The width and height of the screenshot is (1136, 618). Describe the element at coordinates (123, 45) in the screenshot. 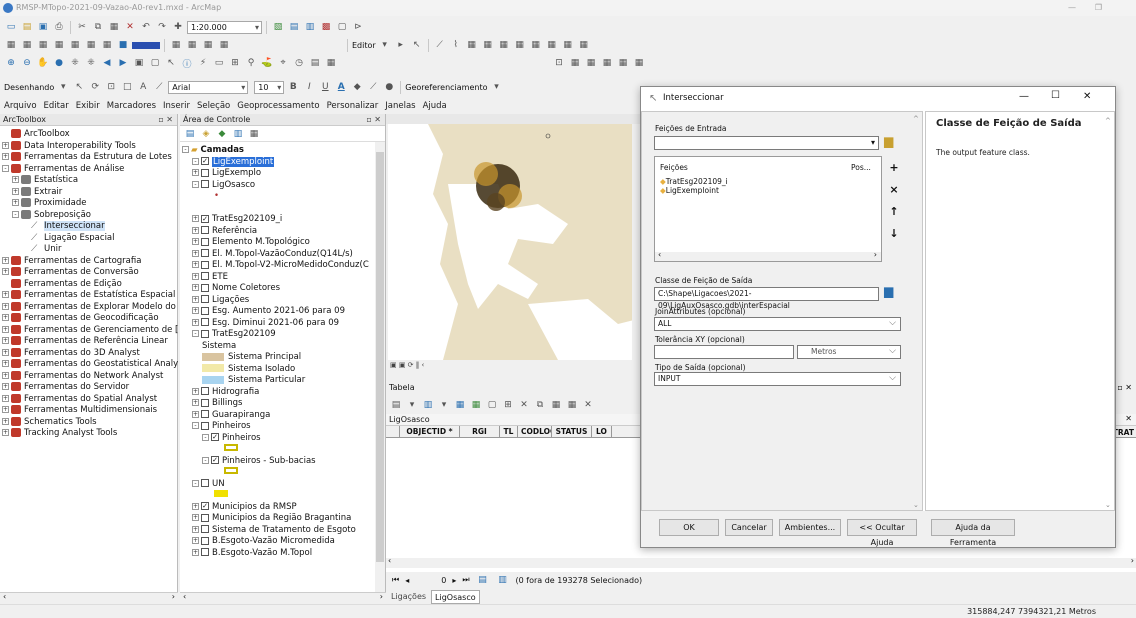

I see `color-tool-icon: ■` at that location.